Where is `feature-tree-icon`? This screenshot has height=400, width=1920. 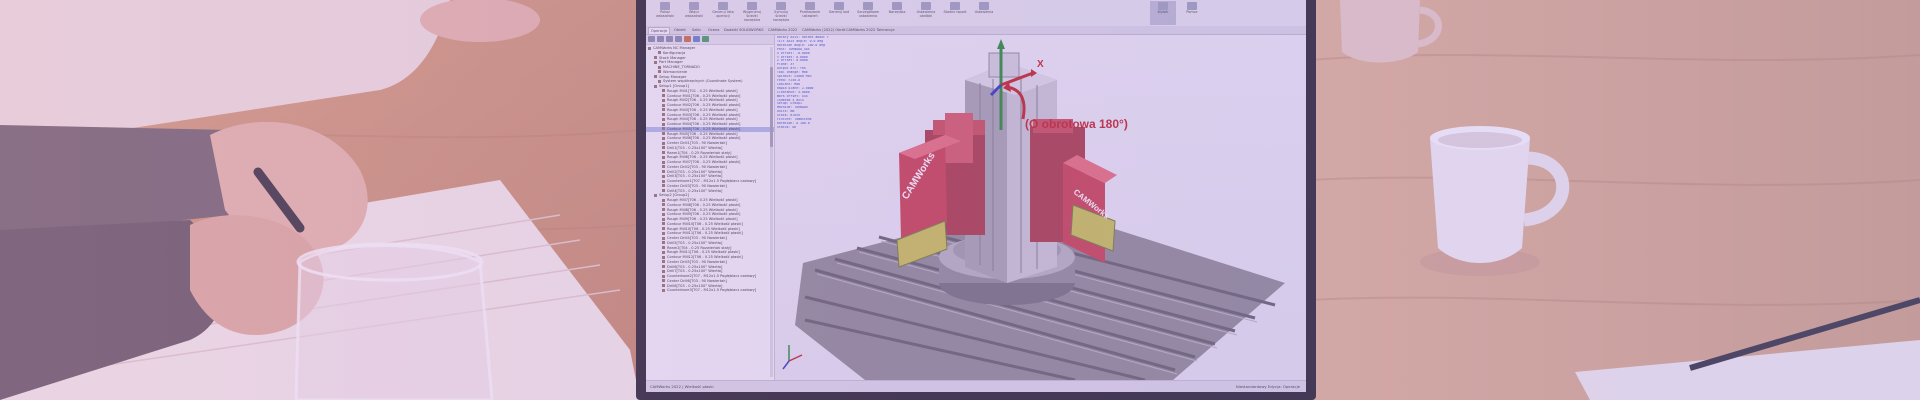
feature-tree-icon is located at coordinates (651, 39).